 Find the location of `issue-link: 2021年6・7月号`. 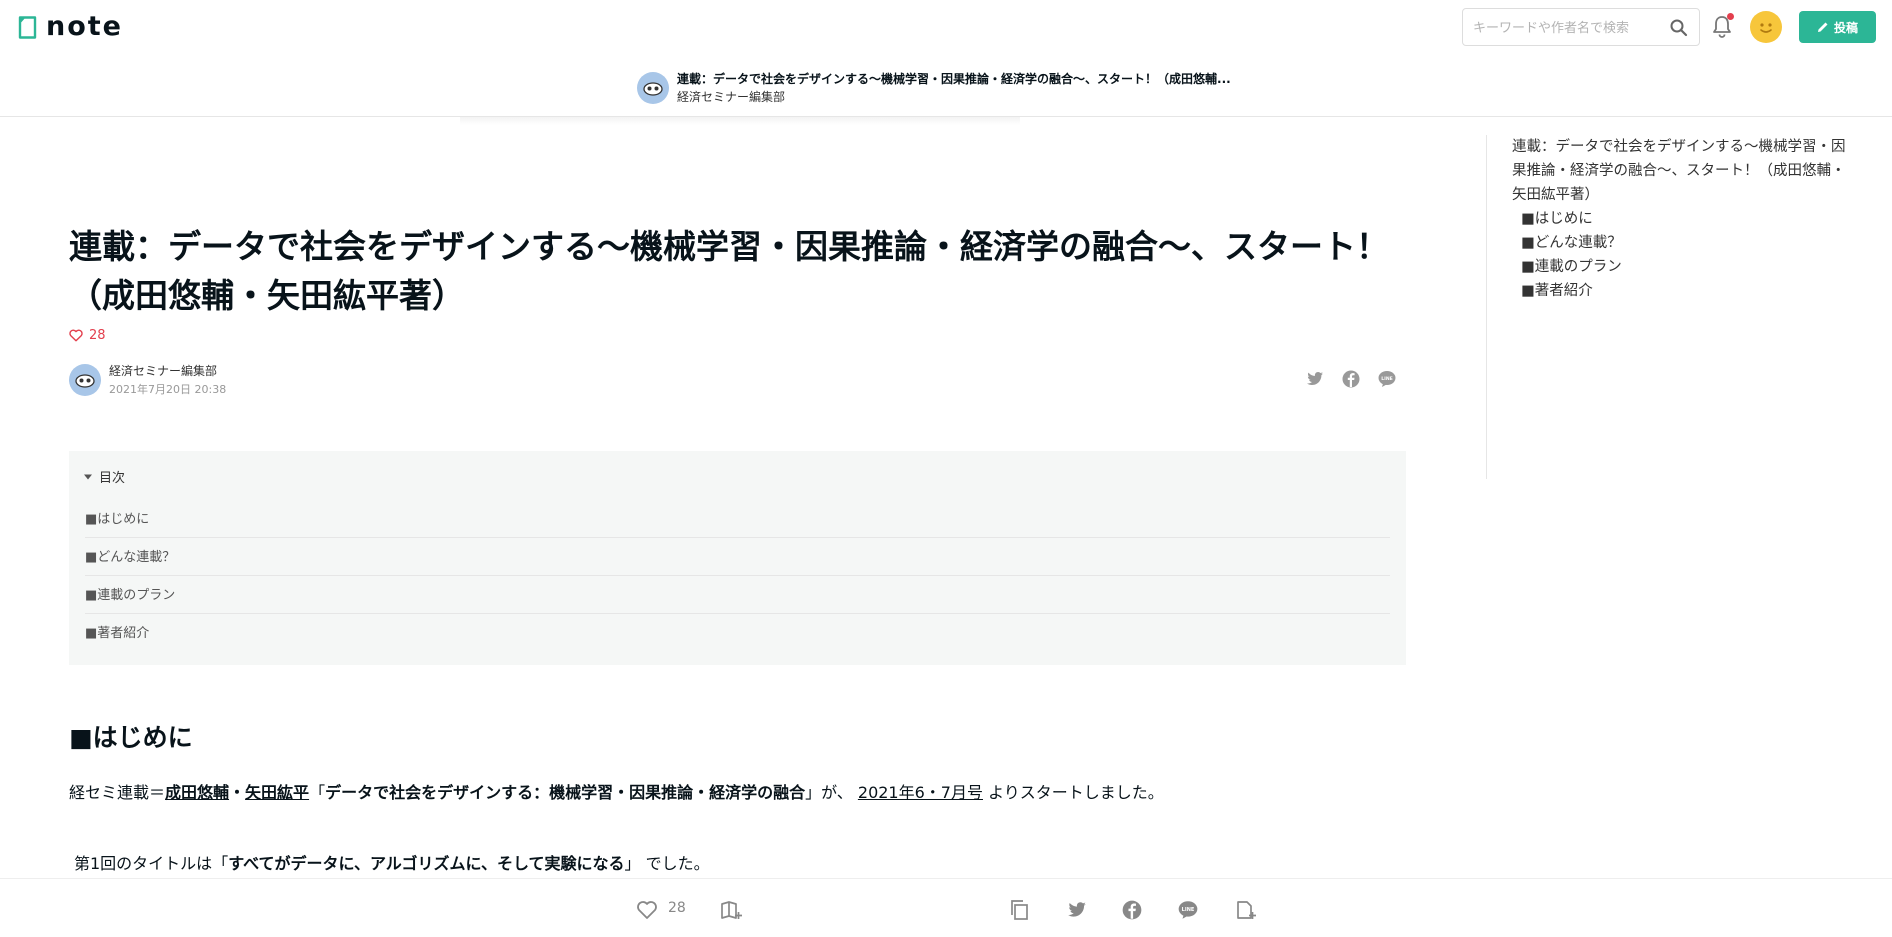

issue-link: 2021年6・7月号 is located at coordinates (920, 792).